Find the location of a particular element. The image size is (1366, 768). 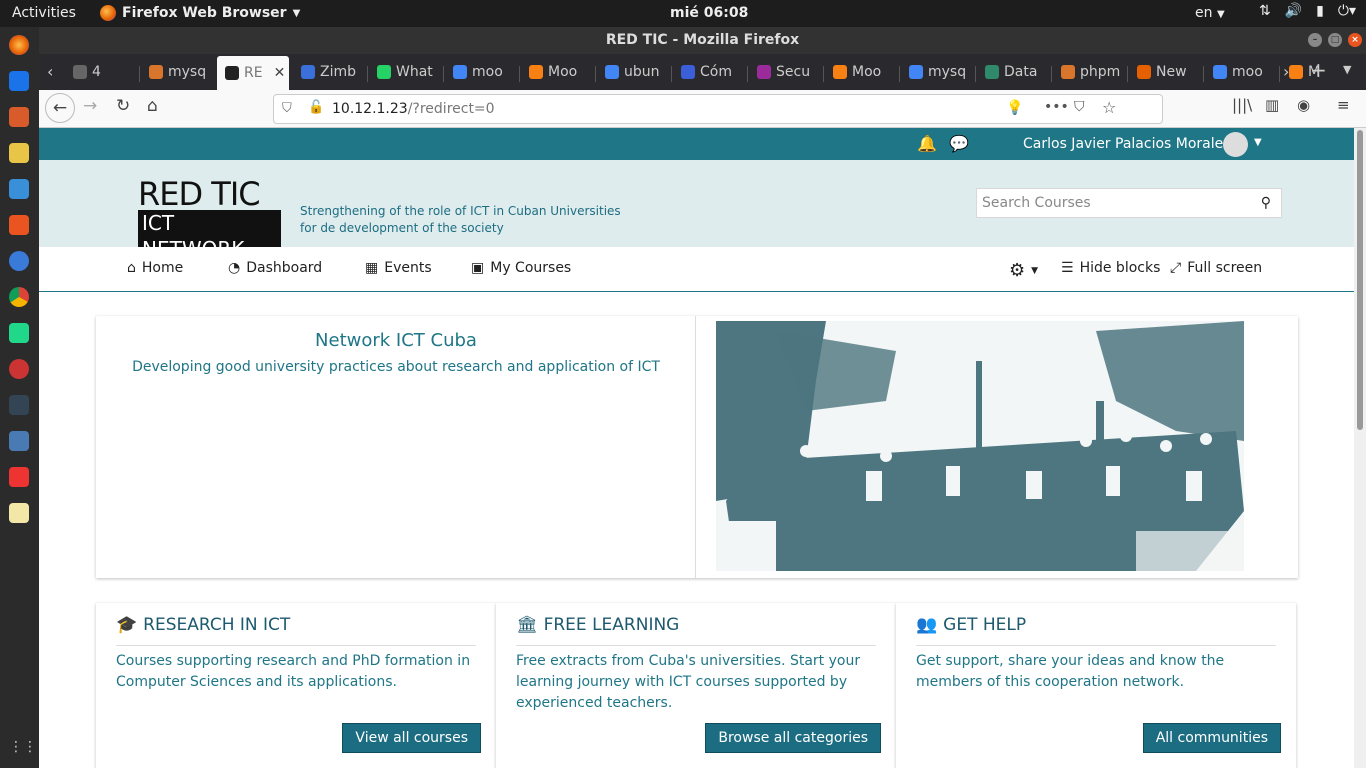

forward-button: → is located at coordinates (90, 106).